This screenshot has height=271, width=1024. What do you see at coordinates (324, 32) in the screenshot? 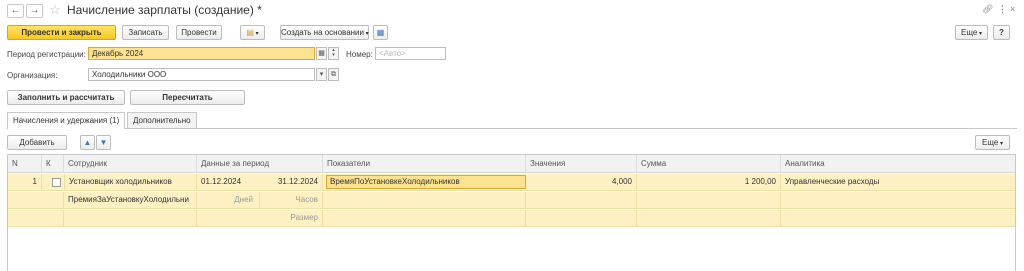
I see `create-based-on-button: Создать на основании ▾` at bounding box center [324, 32].